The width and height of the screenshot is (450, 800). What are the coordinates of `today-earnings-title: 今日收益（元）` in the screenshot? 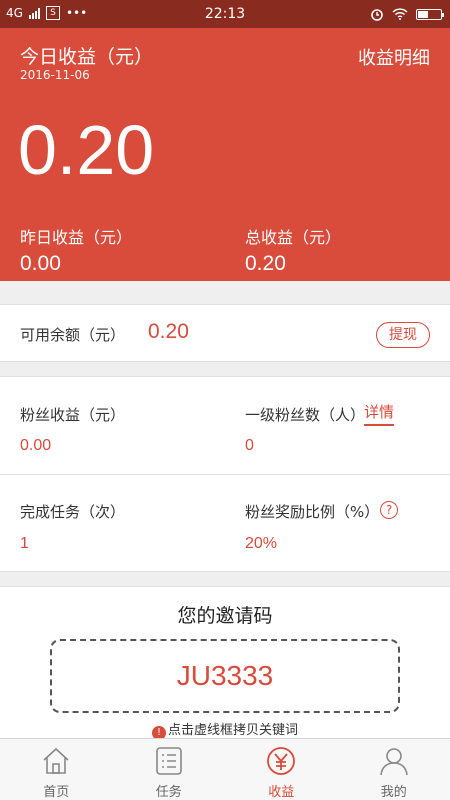 It's located at (87, 57).